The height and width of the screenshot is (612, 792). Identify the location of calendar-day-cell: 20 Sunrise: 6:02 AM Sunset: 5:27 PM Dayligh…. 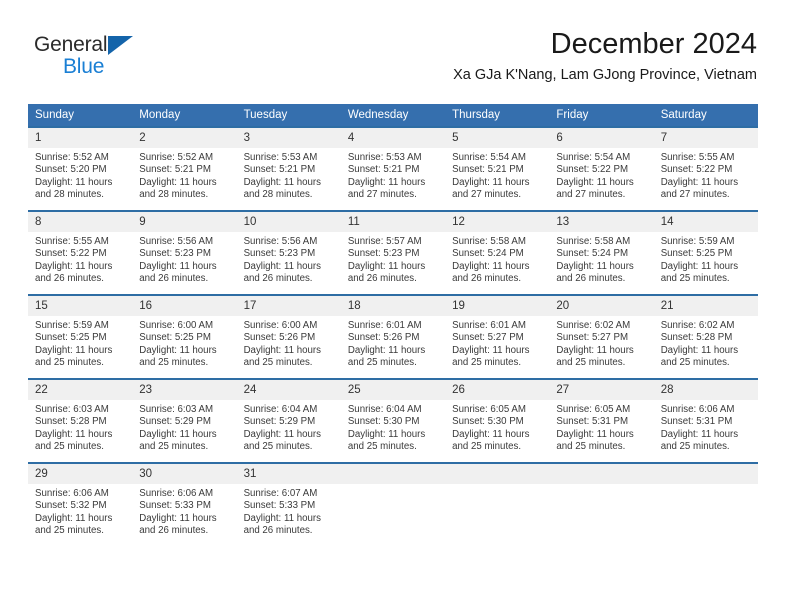
(601, 336).